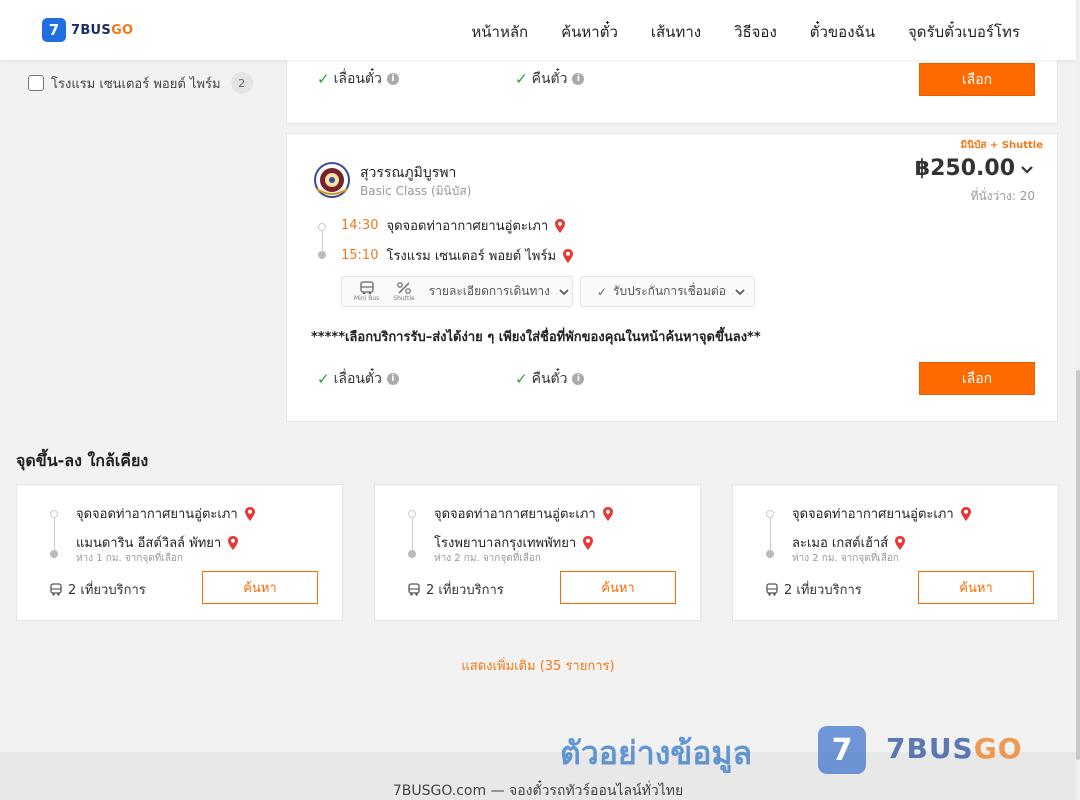  What do you see at coordinates (136, 84) in the screenshot?
I see `filter-label: โรงแรม เซนเตอร์ พอยต์ ไพร์ม` at bounding box center [136, 84].